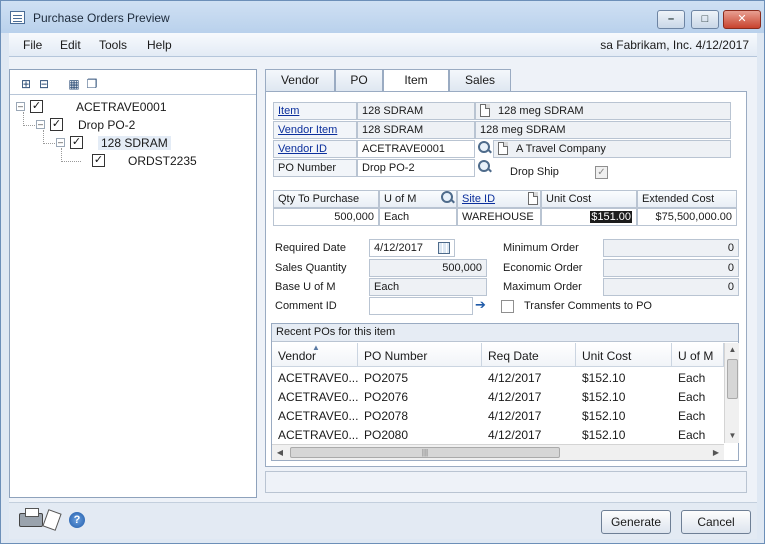 The image size is (765, 544). I want to click on drop-ship-checkbox: ✓, so click(601, 172).